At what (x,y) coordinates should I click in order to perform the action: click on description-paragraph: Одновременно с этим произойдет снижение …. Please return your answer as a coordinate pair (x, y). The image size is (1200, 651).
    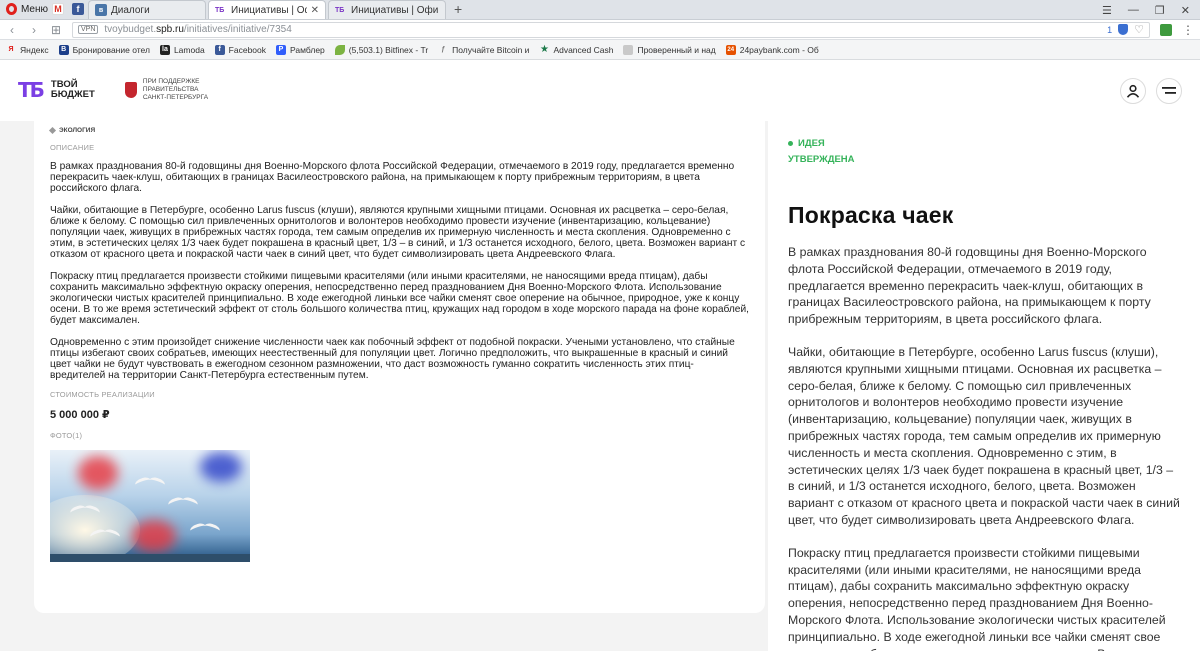
    Looking at the image, I should click on (392, 359).